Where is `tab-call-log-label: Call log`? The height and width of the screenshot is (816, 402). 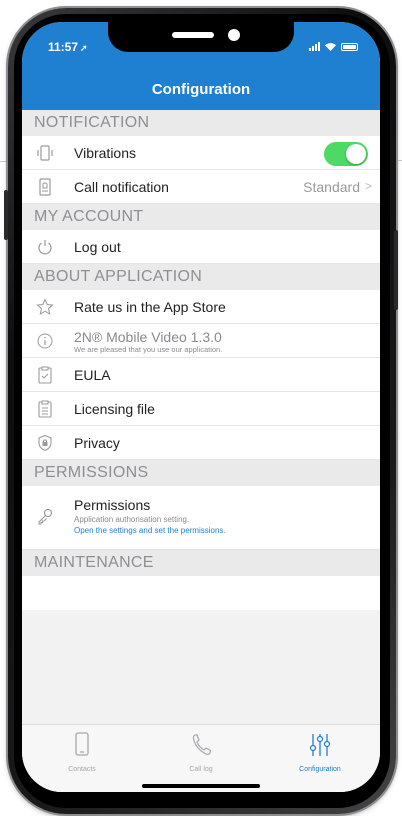 tab-call-log-label: Call log is located at coordinates (201, 769).